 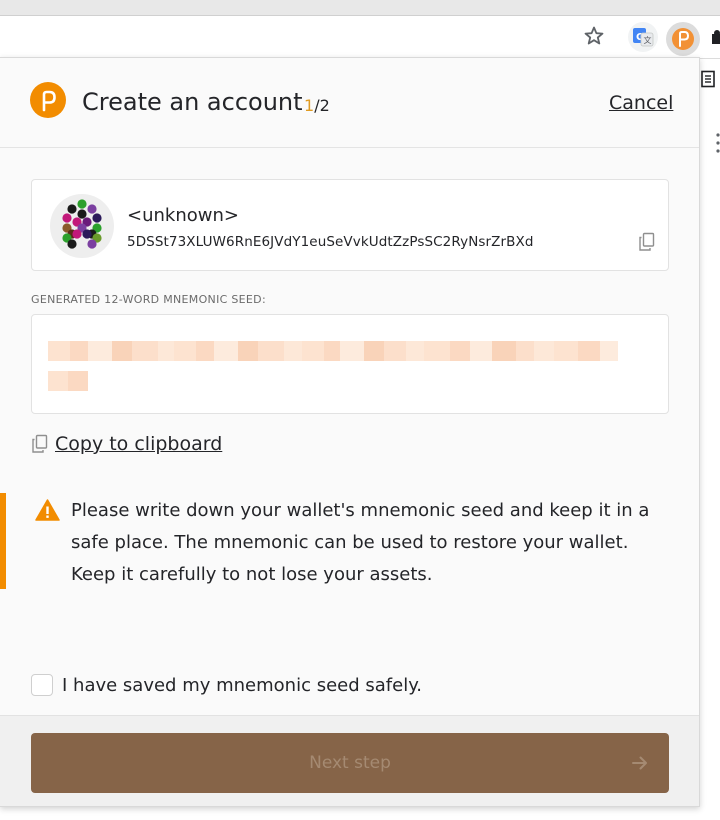 What do you see at coordinates (148, 299) in the screenshot?
I see `seed-label: GENERATED 12-WORD MNEMONIC SEED:` at bounding box center [148, 299].